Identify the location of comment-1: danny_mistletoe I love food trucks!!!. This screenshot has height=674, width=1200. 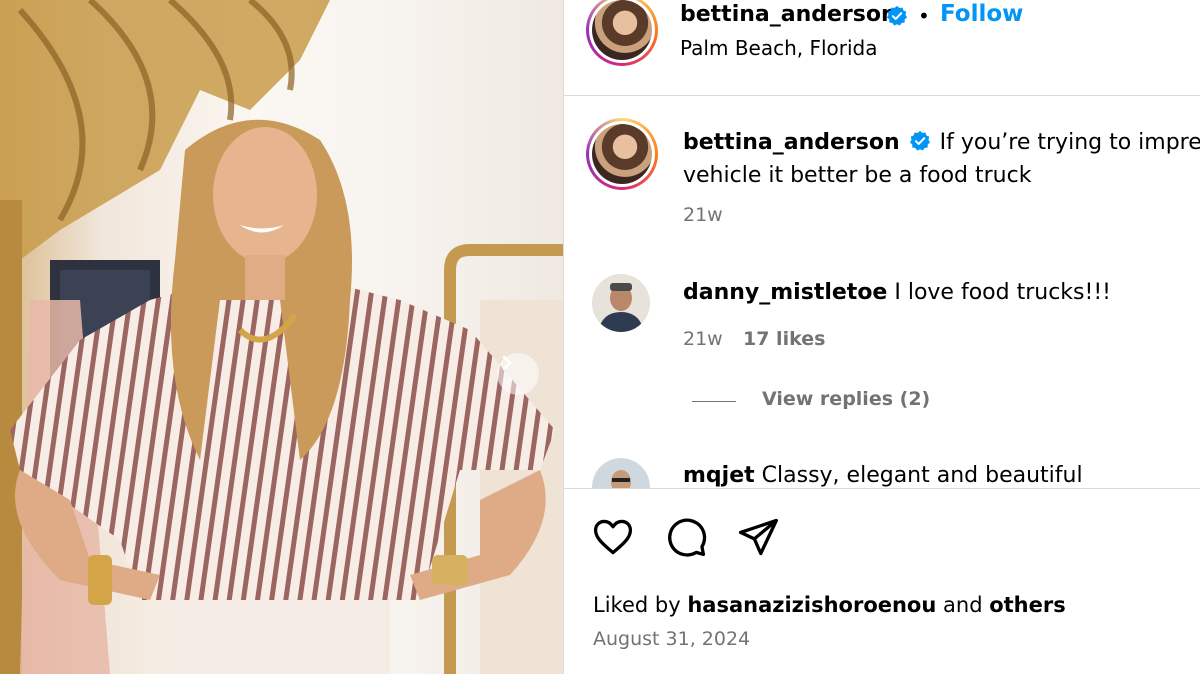
(897, 292).